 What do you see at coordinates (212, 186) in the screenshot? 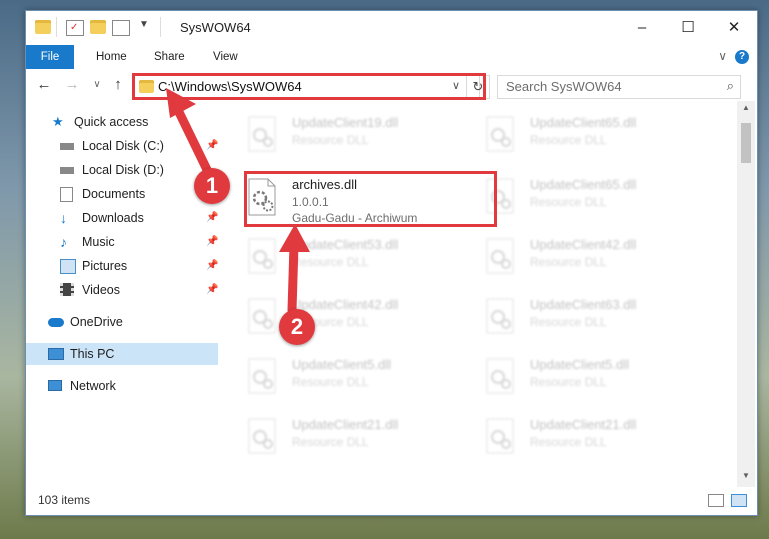
I see `callout-one: 1` at bounding box center [212, 186].